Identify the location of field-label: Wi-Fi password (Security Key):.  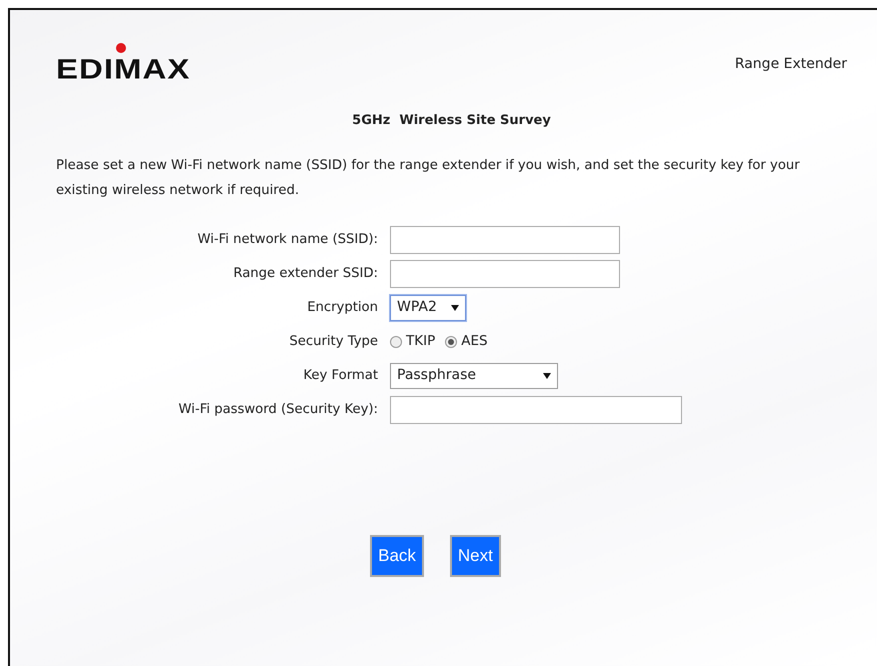
(278, 409).